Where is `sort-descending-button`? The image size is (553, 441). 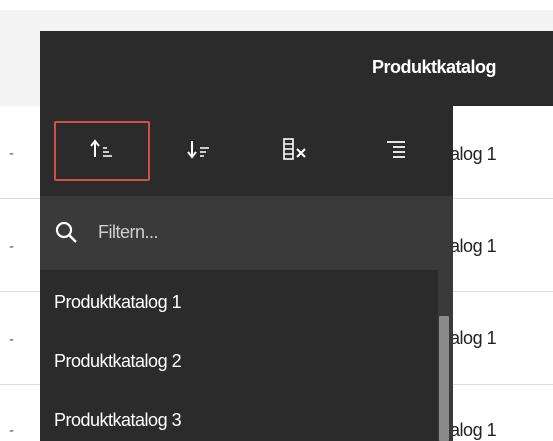 sort-descending-button is located at coordinates (199, 151).